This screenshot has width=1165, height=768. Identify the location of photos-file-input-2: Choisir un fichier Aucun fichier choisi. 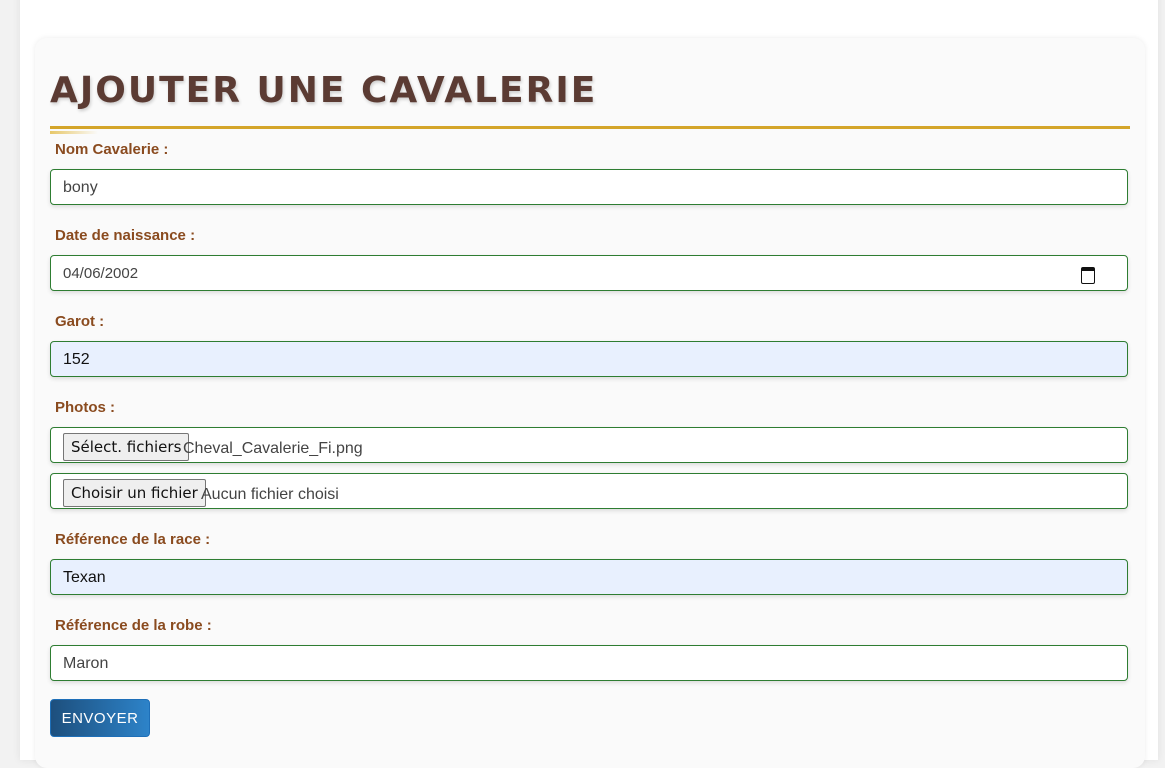
(589, 491).